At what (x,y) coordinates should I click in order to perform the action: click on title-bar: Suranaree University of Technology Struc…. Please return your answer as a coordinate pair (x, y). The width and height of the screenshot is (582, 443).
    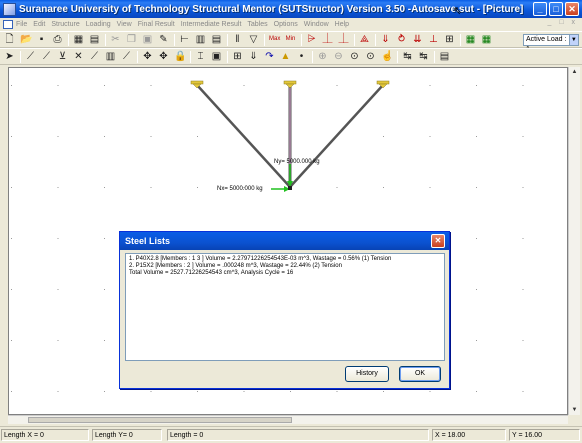
    Looking at the image, I should click on (291, 9).